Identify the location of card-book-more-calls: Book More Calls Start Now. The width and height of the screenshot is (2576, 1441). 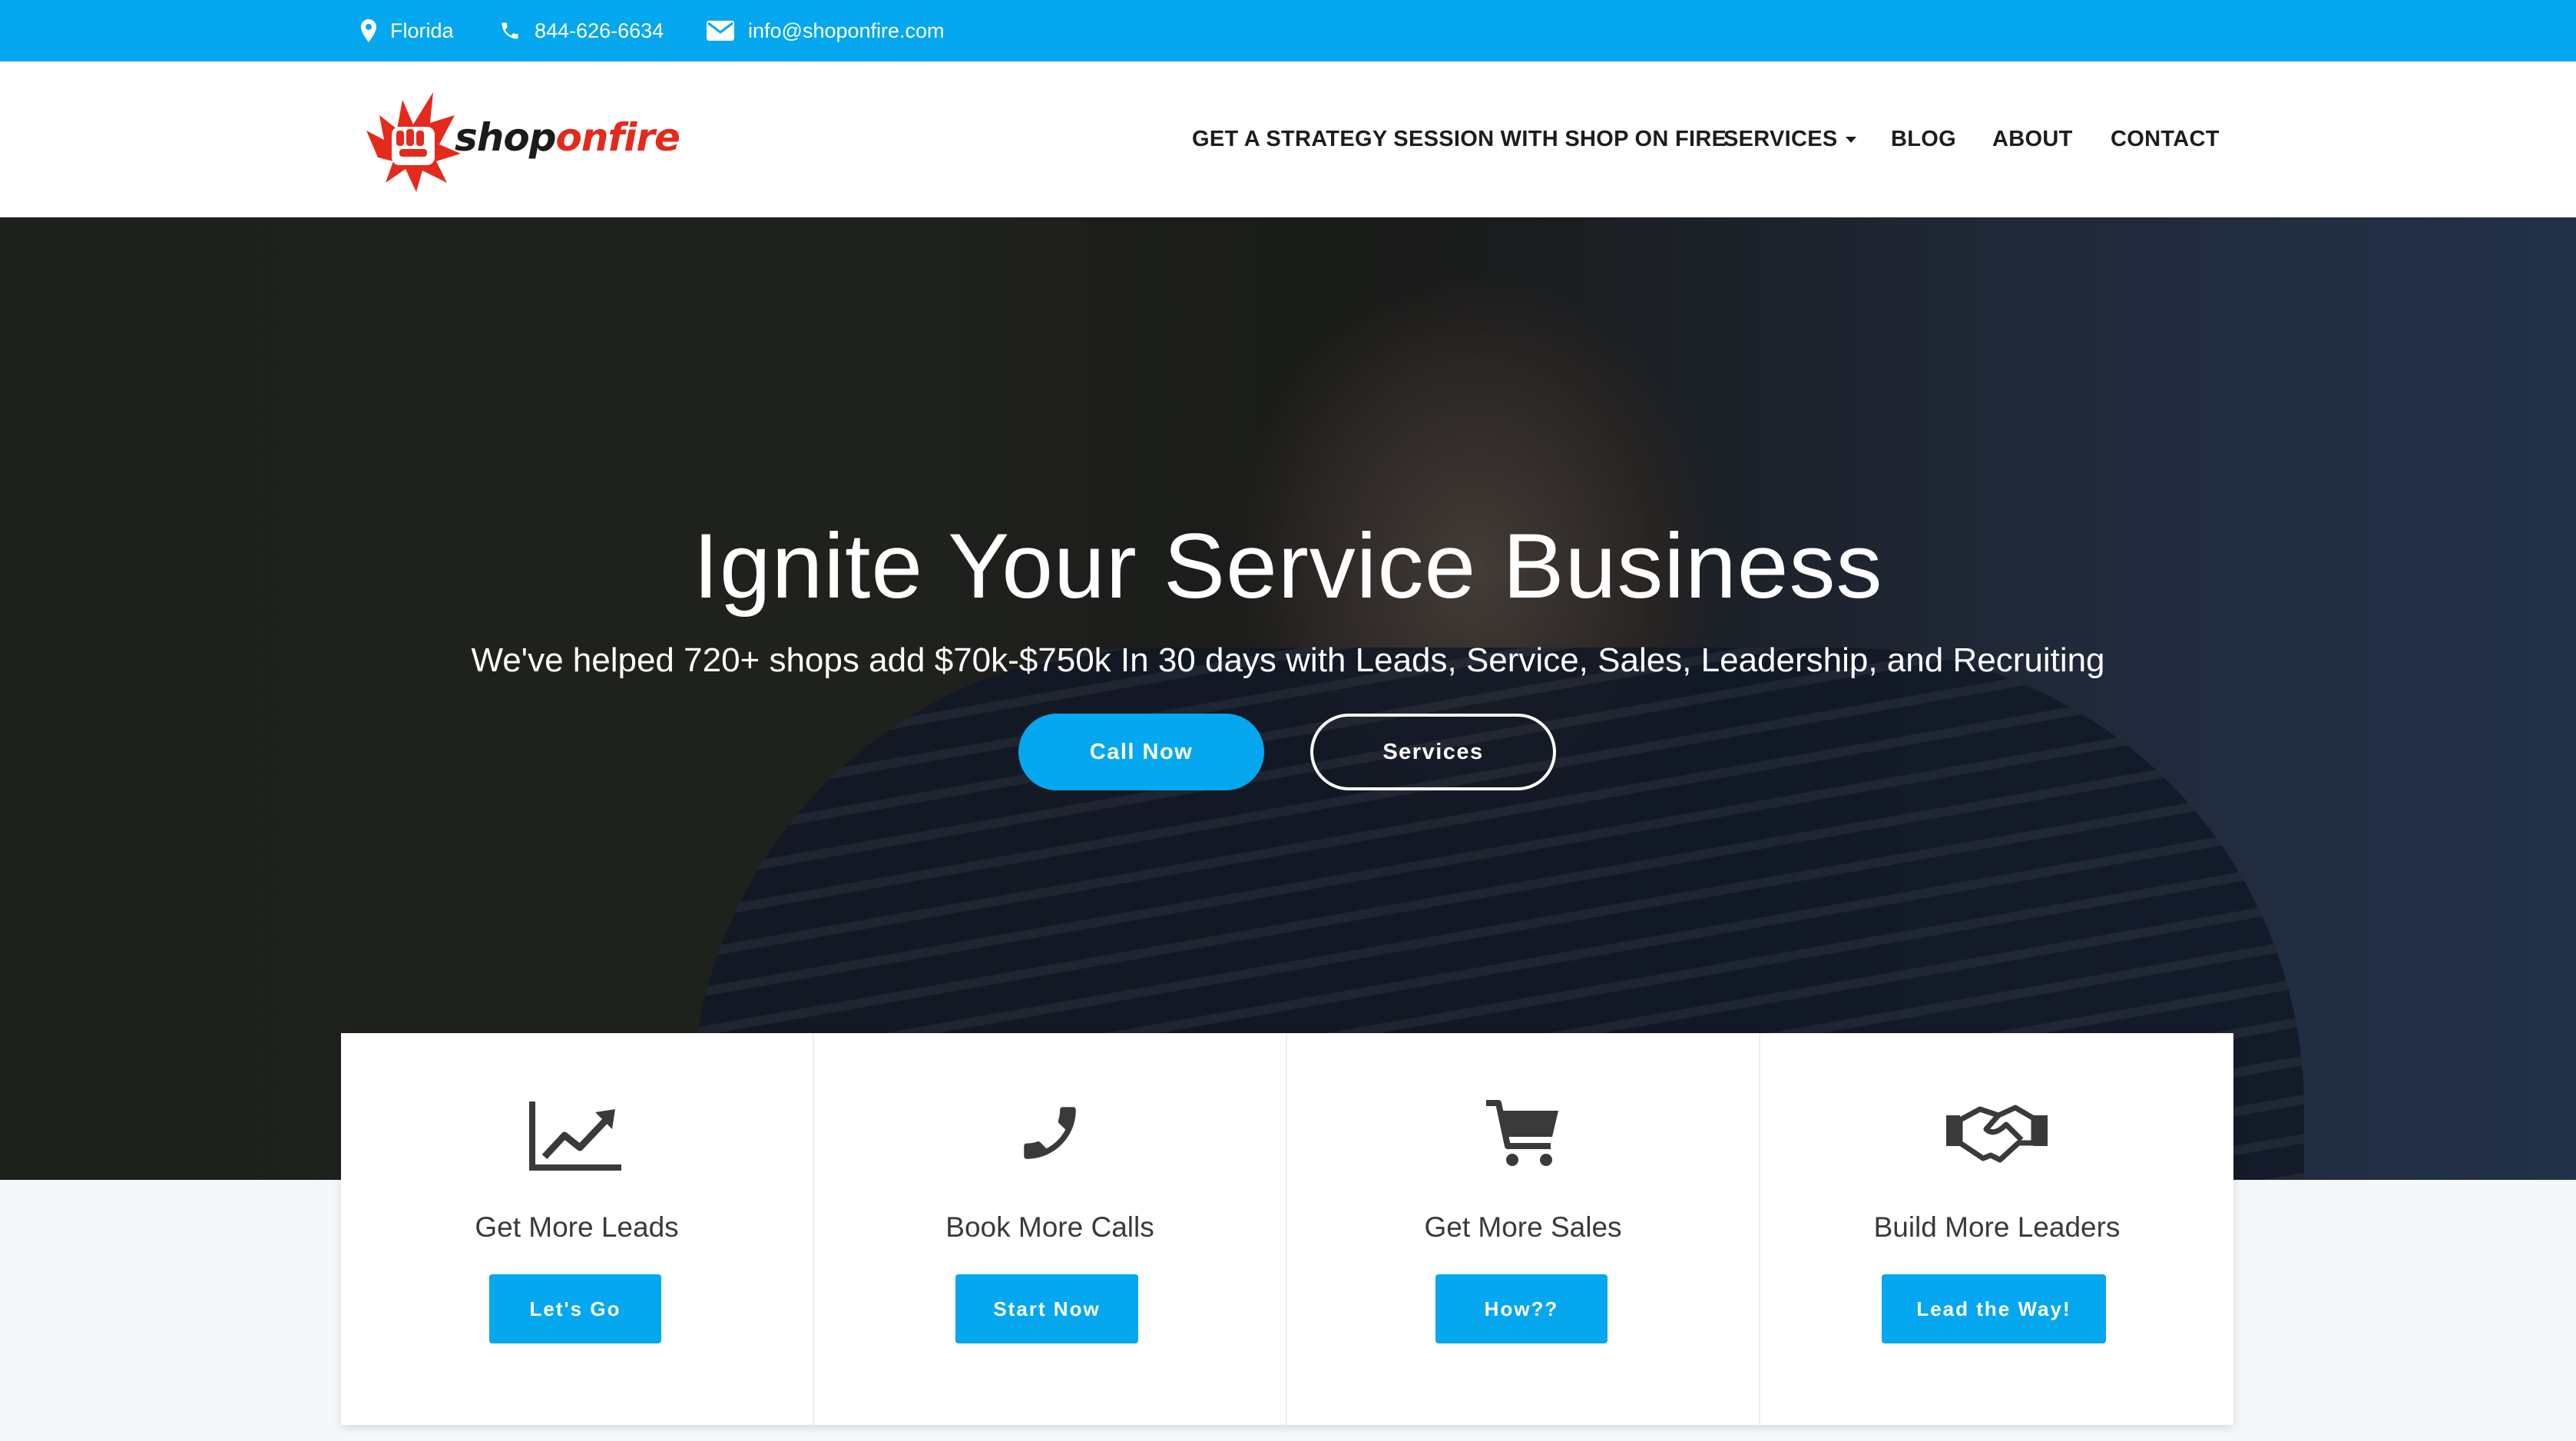
(1050, 1229).